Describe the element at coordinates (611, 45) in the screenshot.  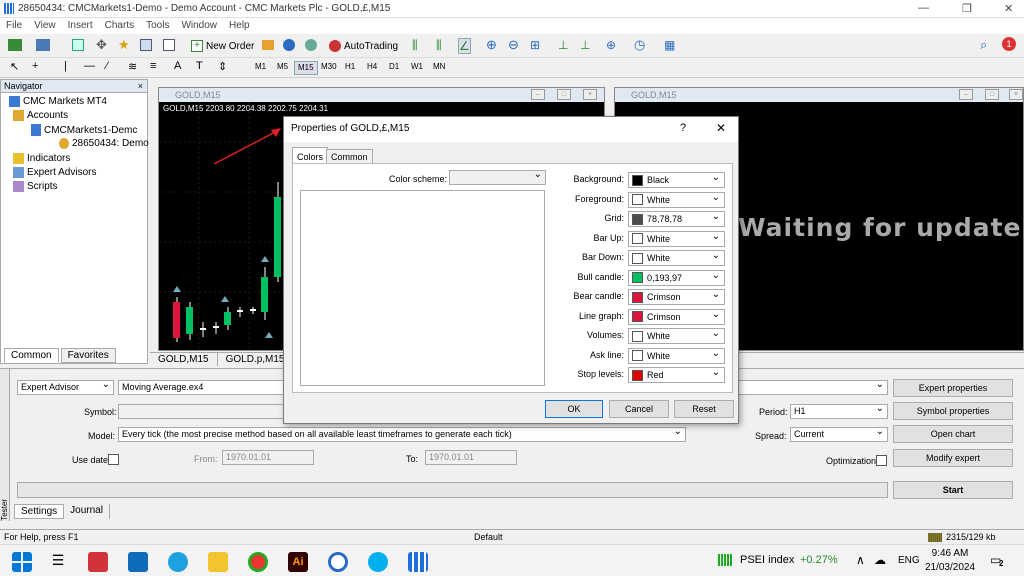
I see `indicators-icon: ⊕` at that location.